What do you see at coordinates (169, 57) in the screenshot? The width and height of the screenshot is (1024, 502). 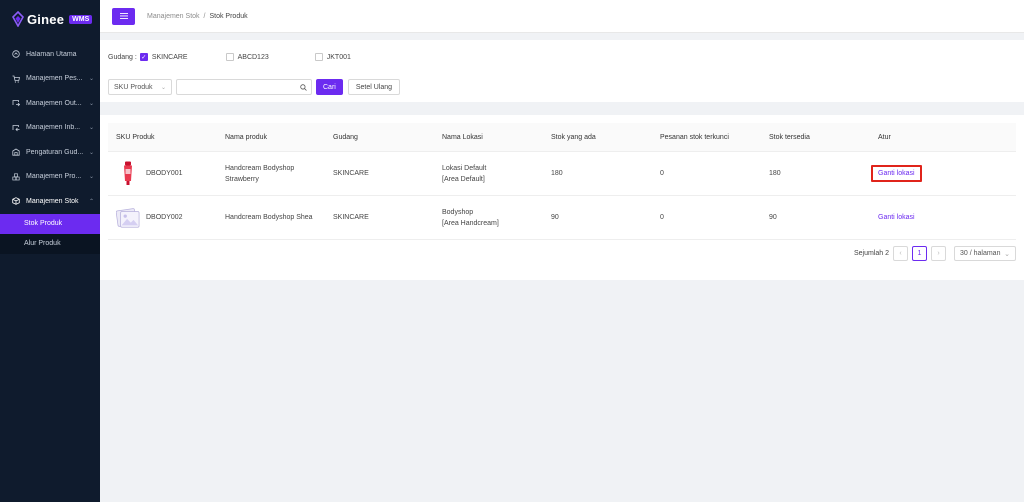 I see `warehouse-option-label: SKINCARE` at bounding box center [169, 57].